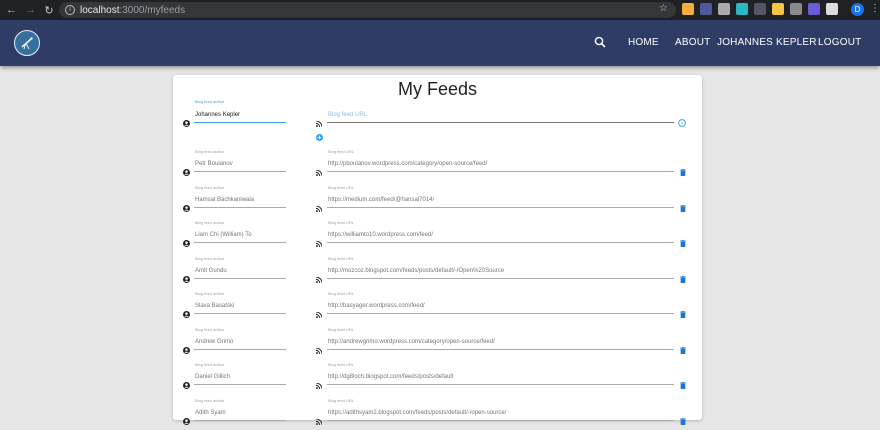 This screenshot has height=430, width=880. I want to click on bookmark-star-icon: ☆, so click(663, 8).